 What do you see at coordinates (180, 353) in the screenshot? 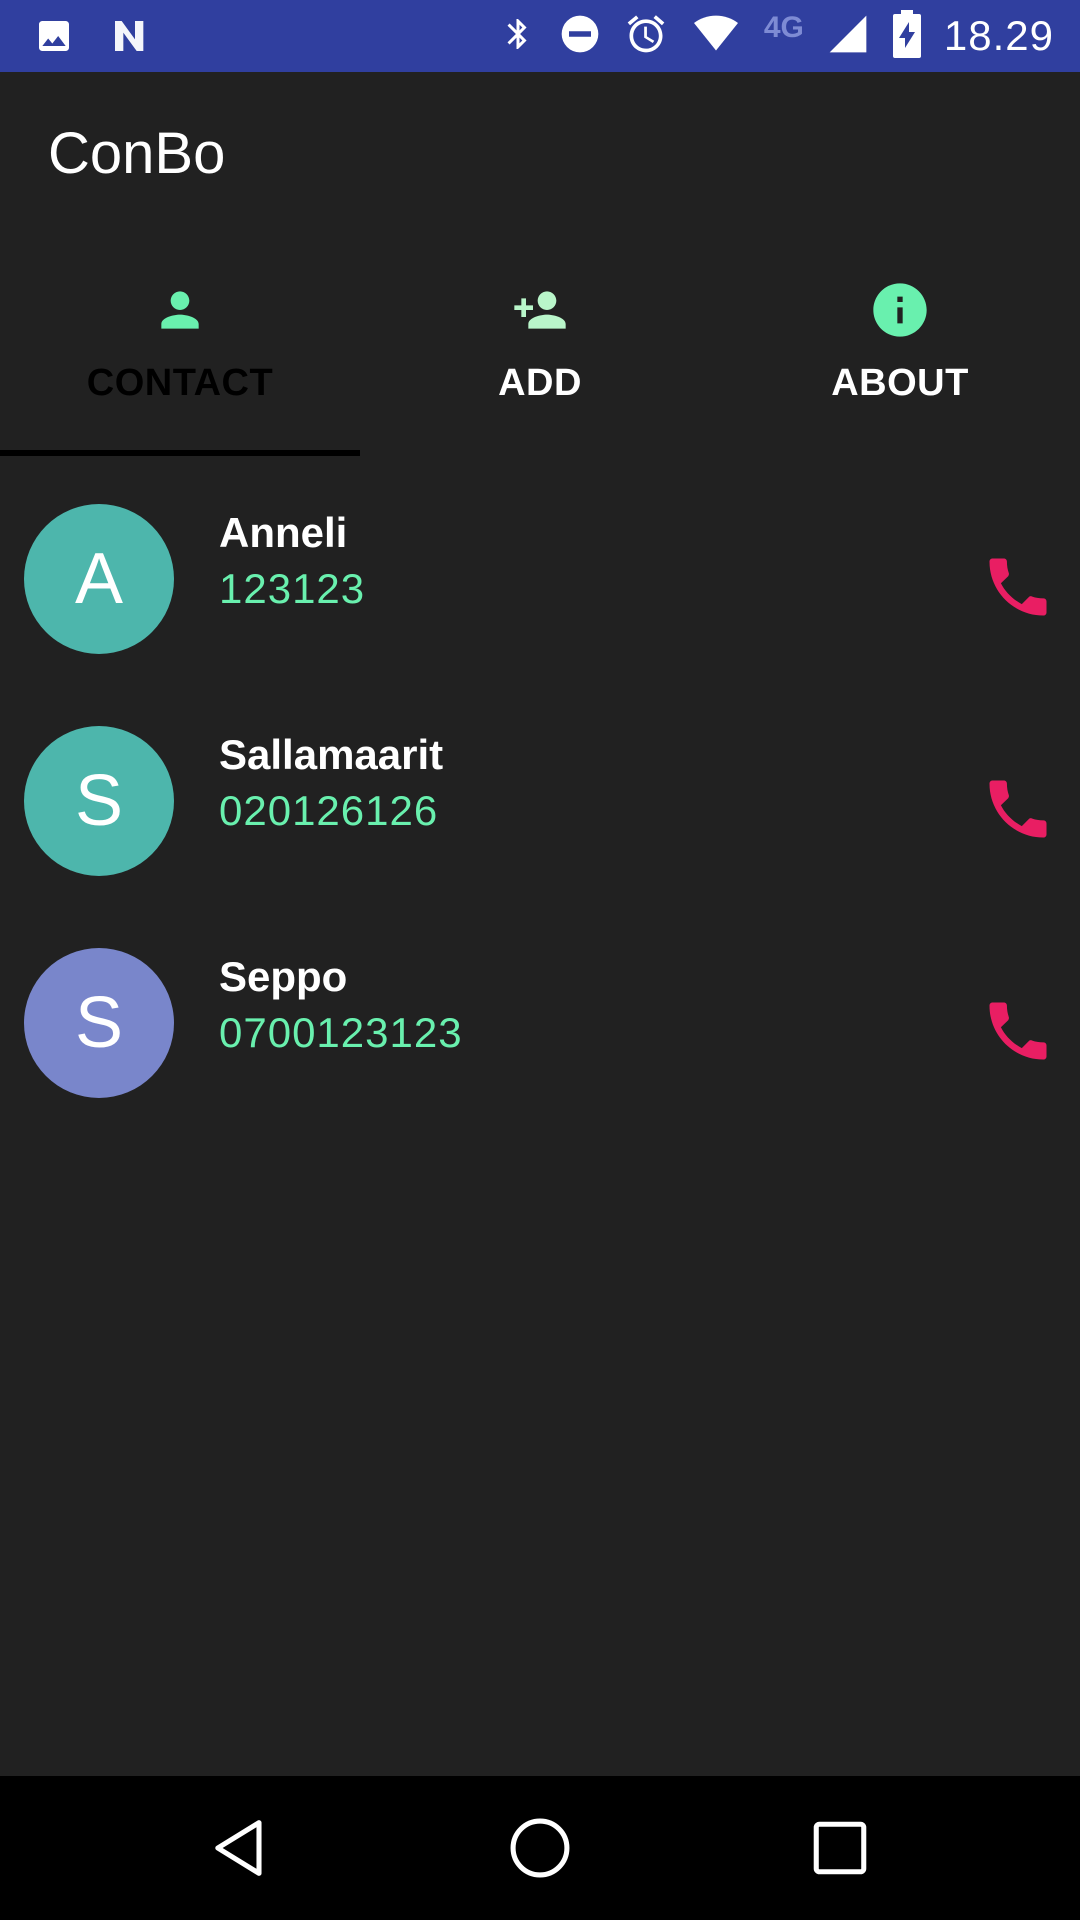
I see `tab-contact: CONTACT` at bounding box center [180, 353].